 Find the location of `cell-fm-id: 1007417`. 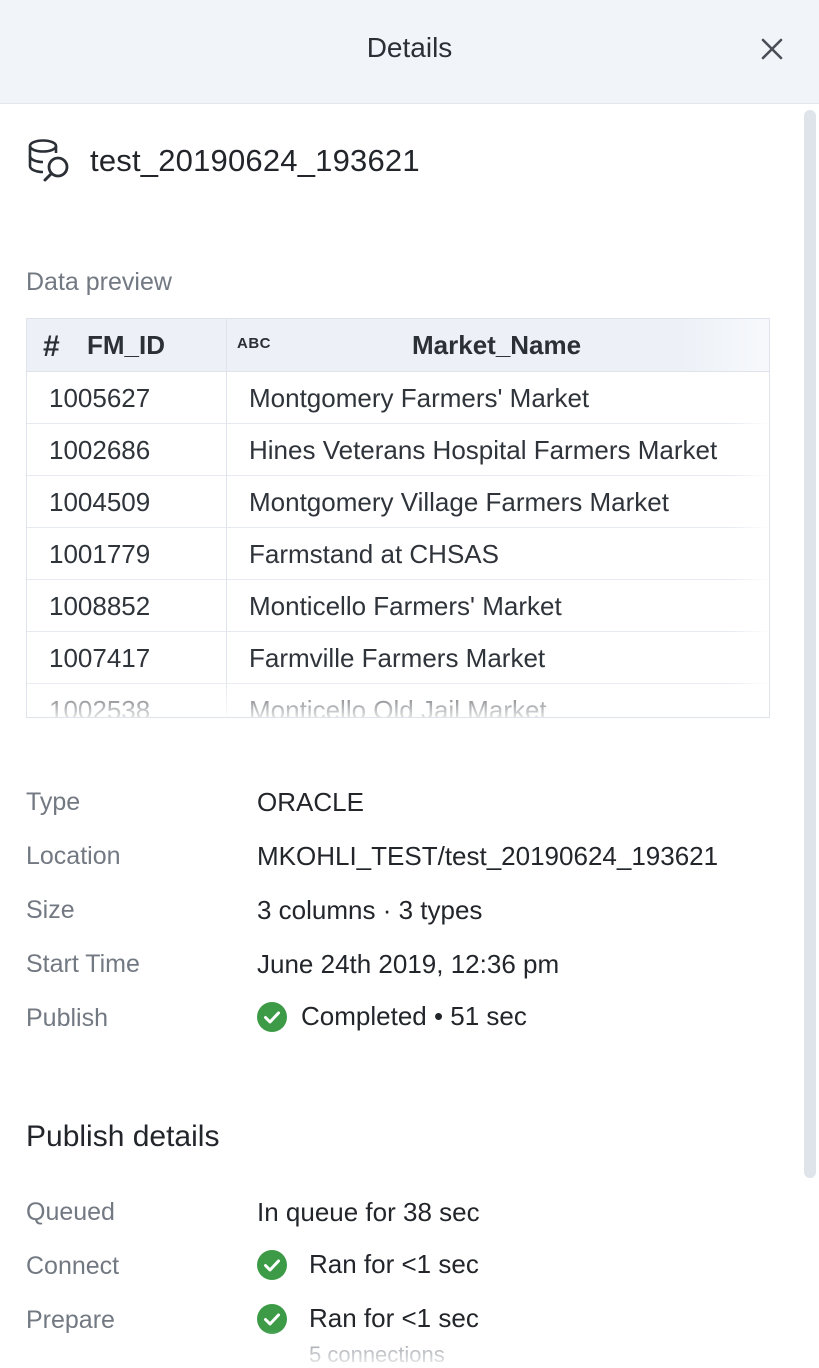

cell-fm-id: 1007417 is located at coordinates (100, 658).